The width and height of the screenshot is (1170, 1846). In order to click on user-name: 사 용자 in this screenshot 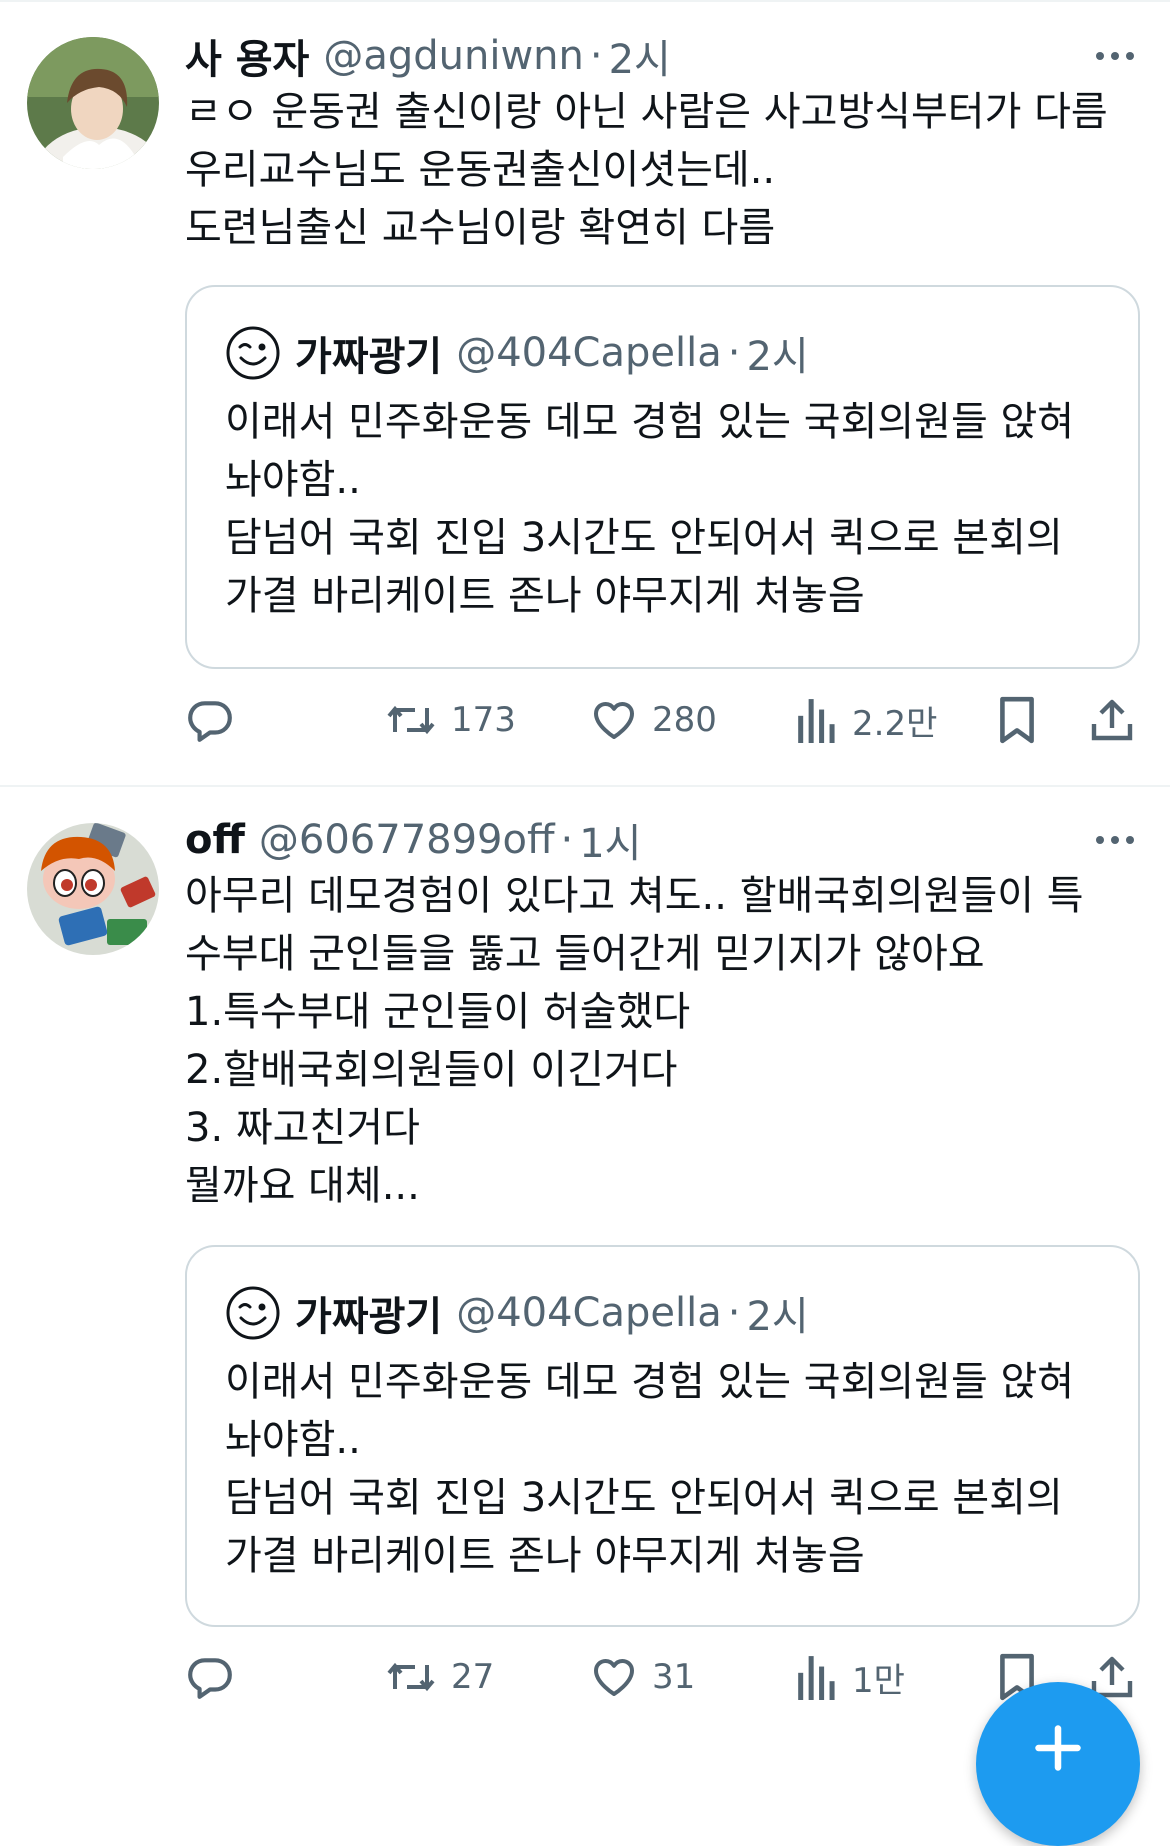, I will do `click(247, 56)`.